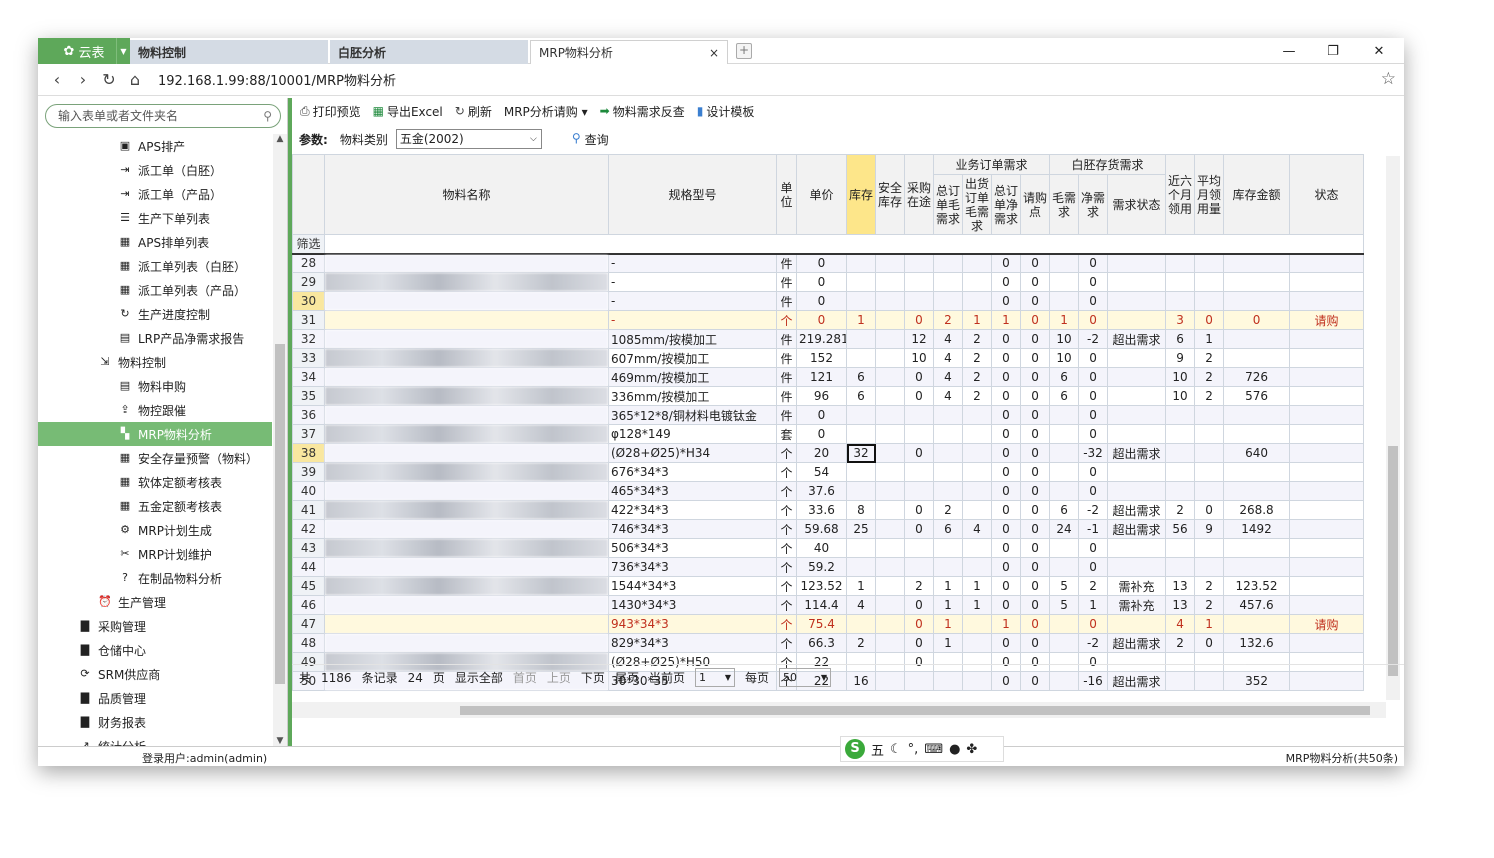 Image resolution: width=1494 pixels, height=858 pixels. What do you see at coordinates (1257, 529) in the screenshot?
I see `table-cell: 1492` at bounding box center [1257, 529].